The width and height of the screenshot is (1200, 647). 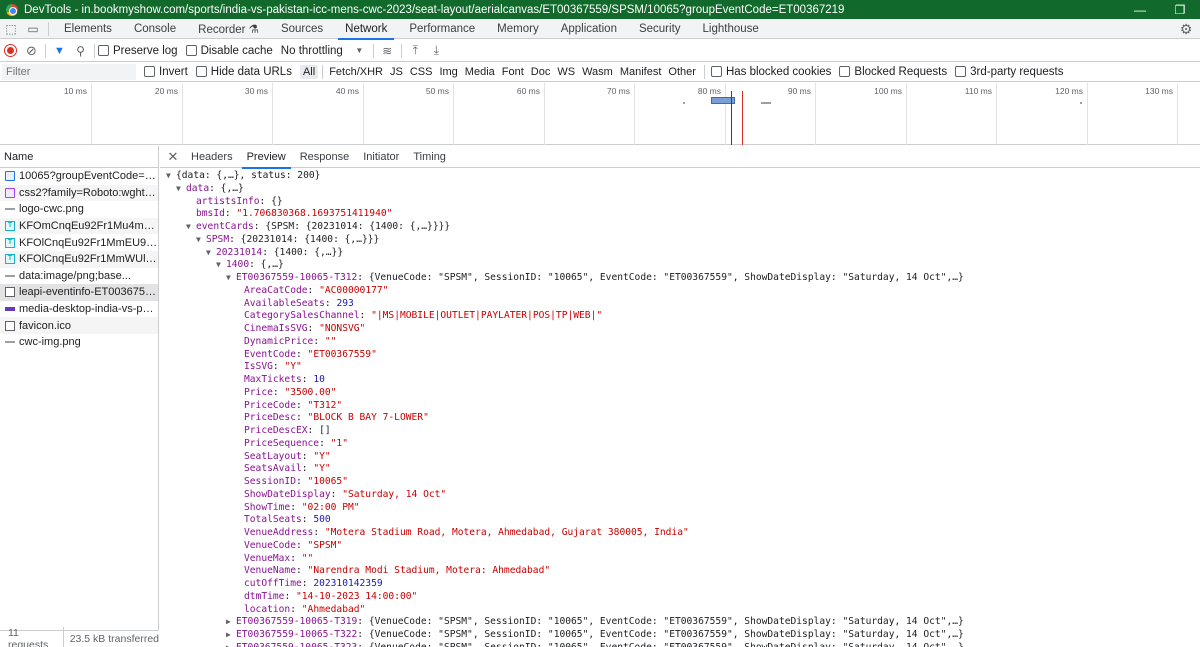 I want to click on third-party-requests-checkbox: 3rd-party requests, so click(x=1009, y=72).